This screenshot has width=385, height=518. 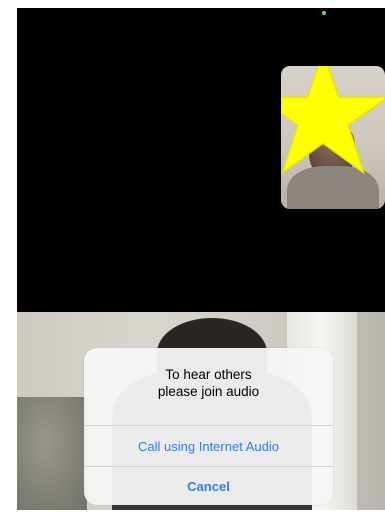 I want to click on background-tree, so click(x=52, y=453).